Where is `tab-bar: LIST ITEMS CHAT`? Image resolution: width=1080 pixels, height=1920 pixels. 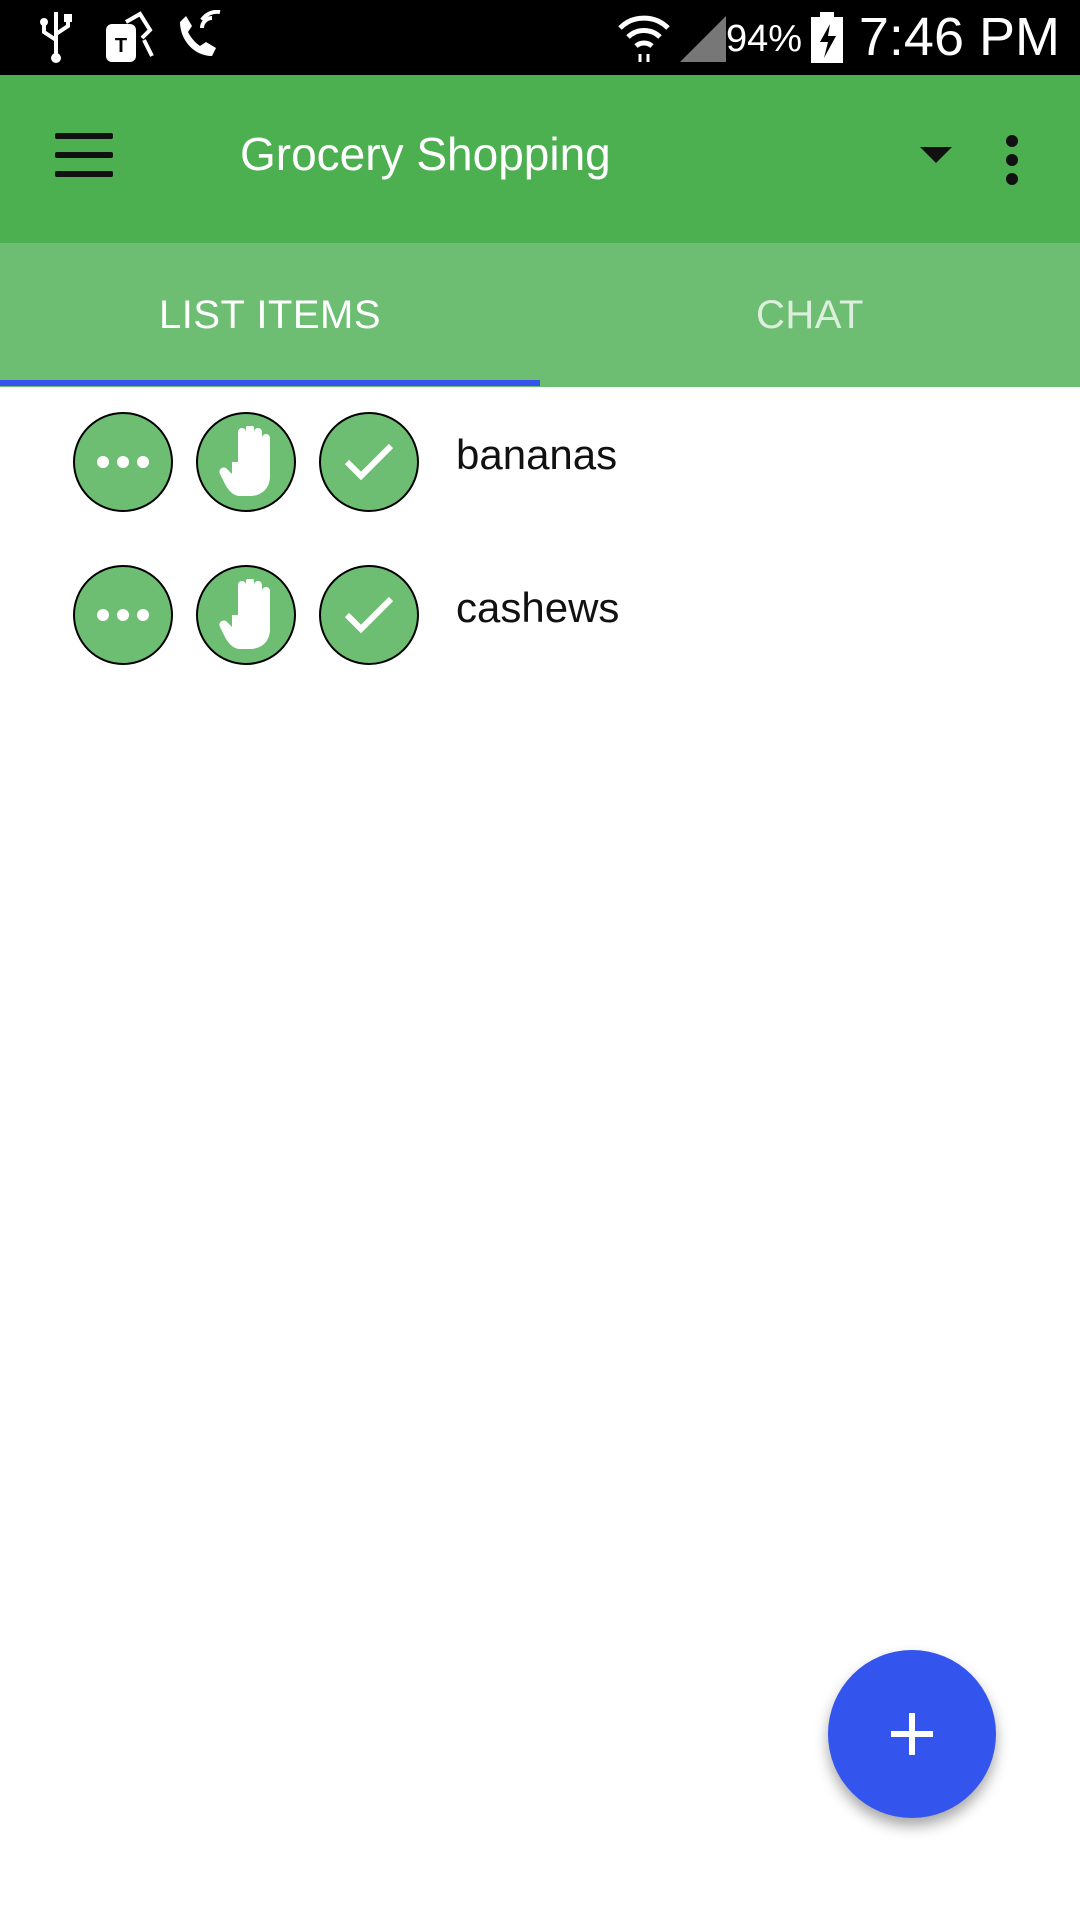 tab-bar: LIST ITEMS CHAT is located at coordinates (540, 315).